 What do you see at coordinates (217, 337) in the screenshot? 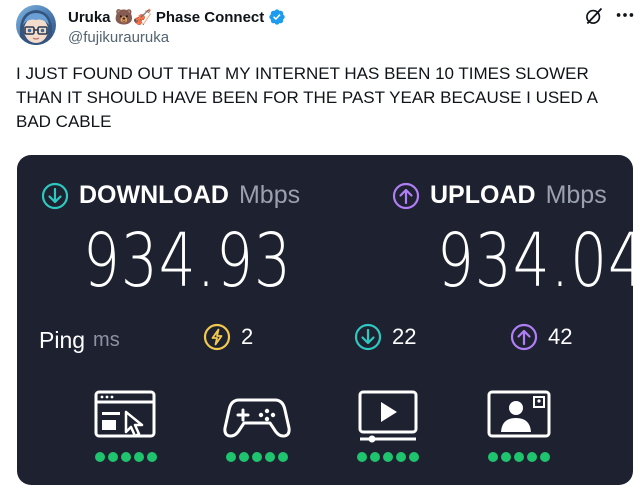
I see `lightning-circle-icon` at bounding box center [217, 337].